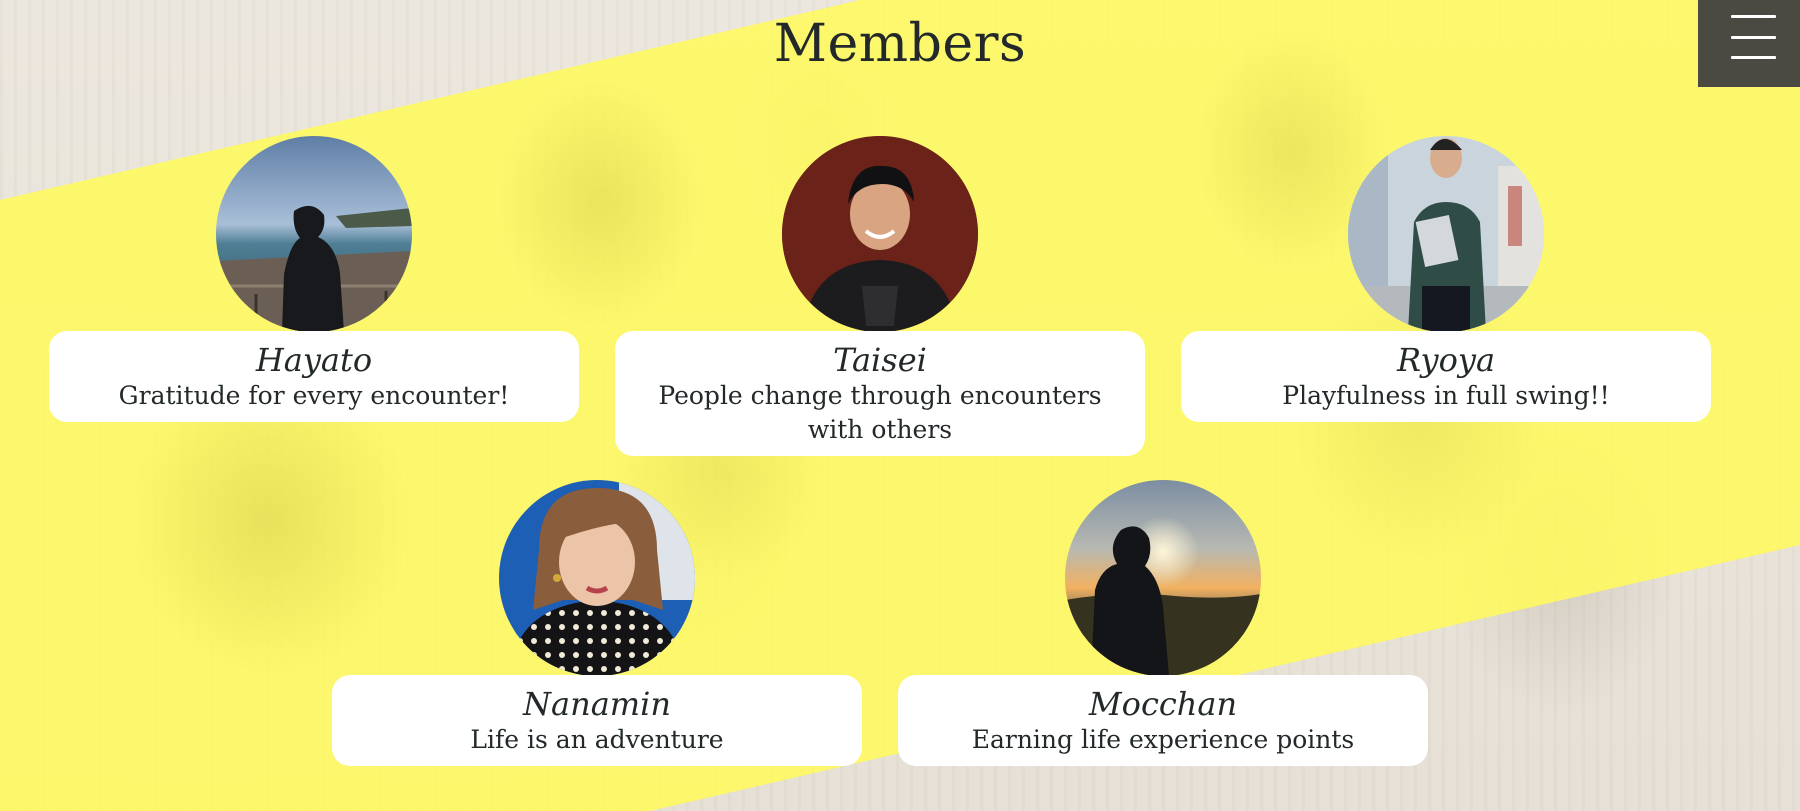 This screenshot has width=1800, height=811. I want to click on hamburger-menu-icon, so click(1753, 16).